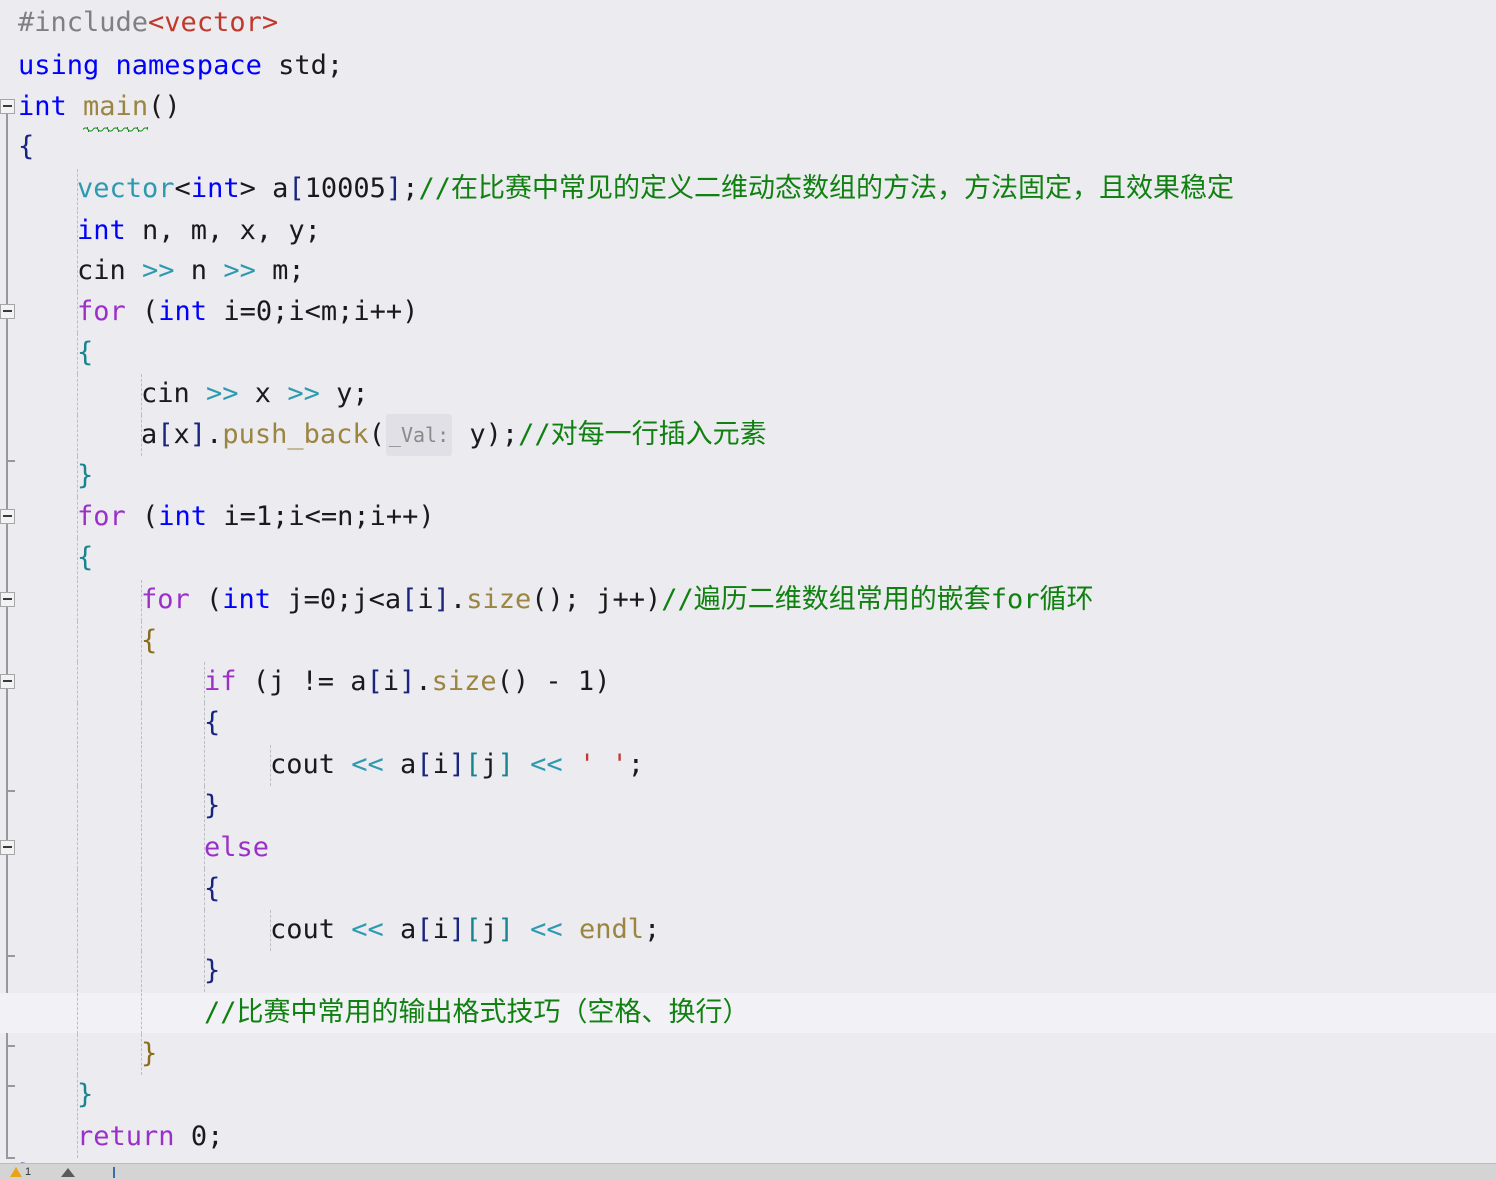 This screenshot has width=1496, height=1180. I want to click on token-br2: {, so click(85, 352).